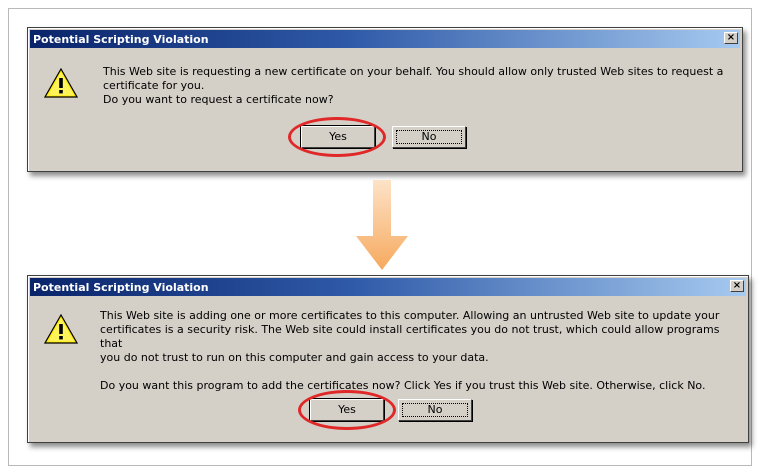 The width and height of the screenshot is (762, 474). I want to click on message-line: certificate for you., so click(154, 85).